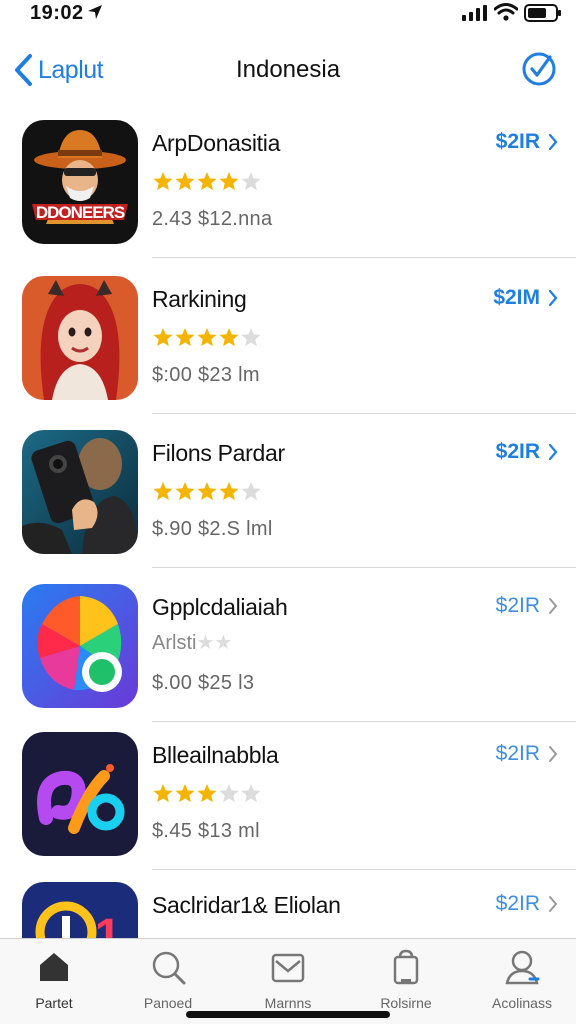  I want to click on bag-icon, so click(406, 967).